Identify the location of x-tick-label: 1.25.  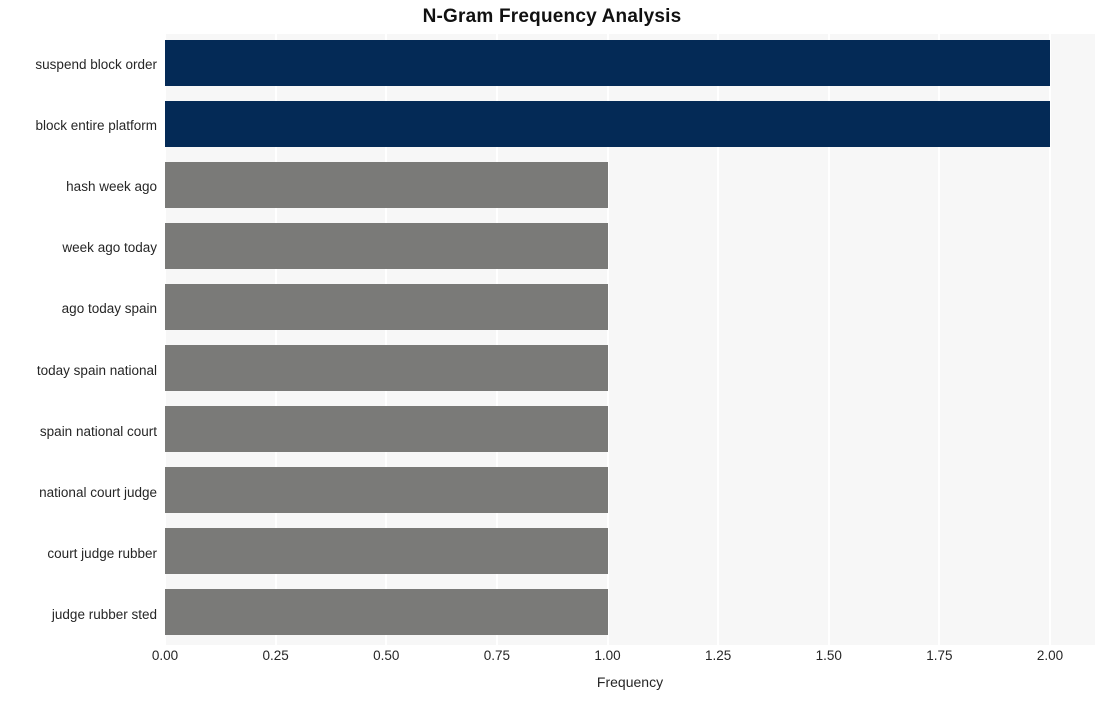
(718, 655).